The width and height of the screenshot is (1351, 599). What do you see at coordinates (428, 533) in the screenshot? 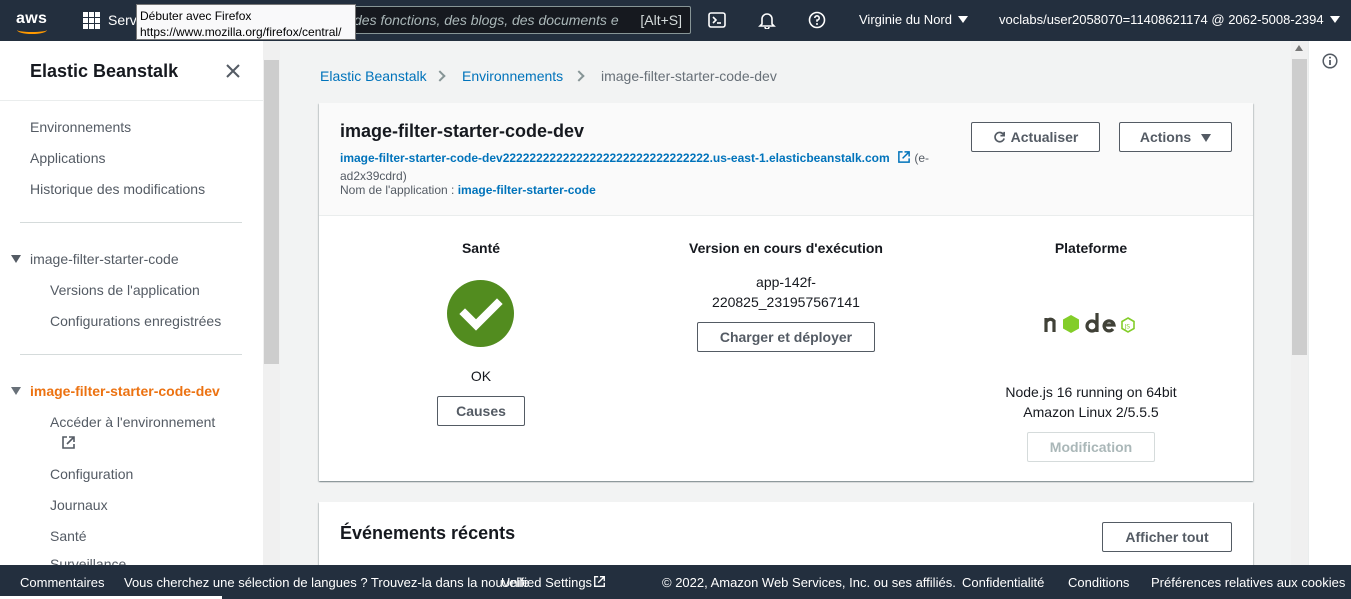
I see `recent-events-title: Événements récents` at bounding box center [428, 533].